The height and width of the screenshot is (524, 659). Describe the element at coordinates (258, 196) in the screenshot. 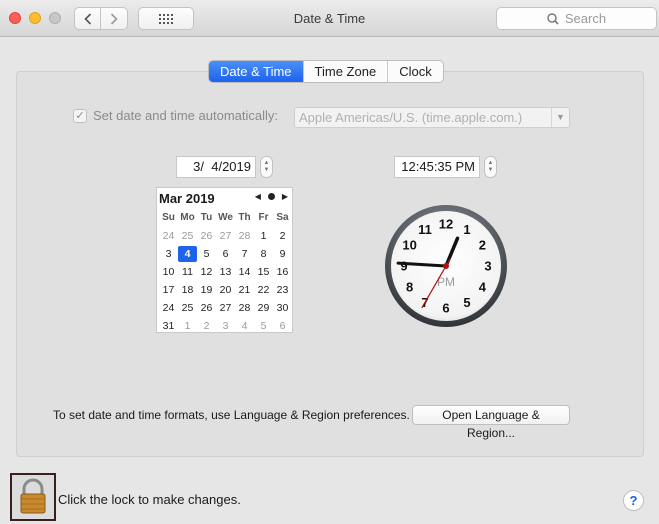

I see `previous-month-icon: ◀` at that location.